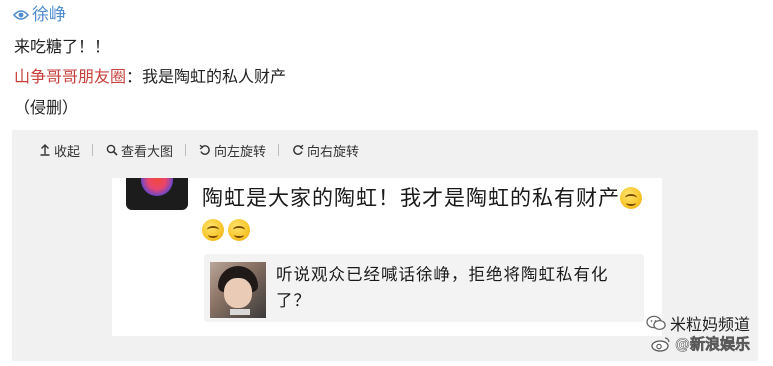 Image resolution: width=773 pixels, height=366 pixels. I want to click on collapse-button: 收起, so click(59, 150).